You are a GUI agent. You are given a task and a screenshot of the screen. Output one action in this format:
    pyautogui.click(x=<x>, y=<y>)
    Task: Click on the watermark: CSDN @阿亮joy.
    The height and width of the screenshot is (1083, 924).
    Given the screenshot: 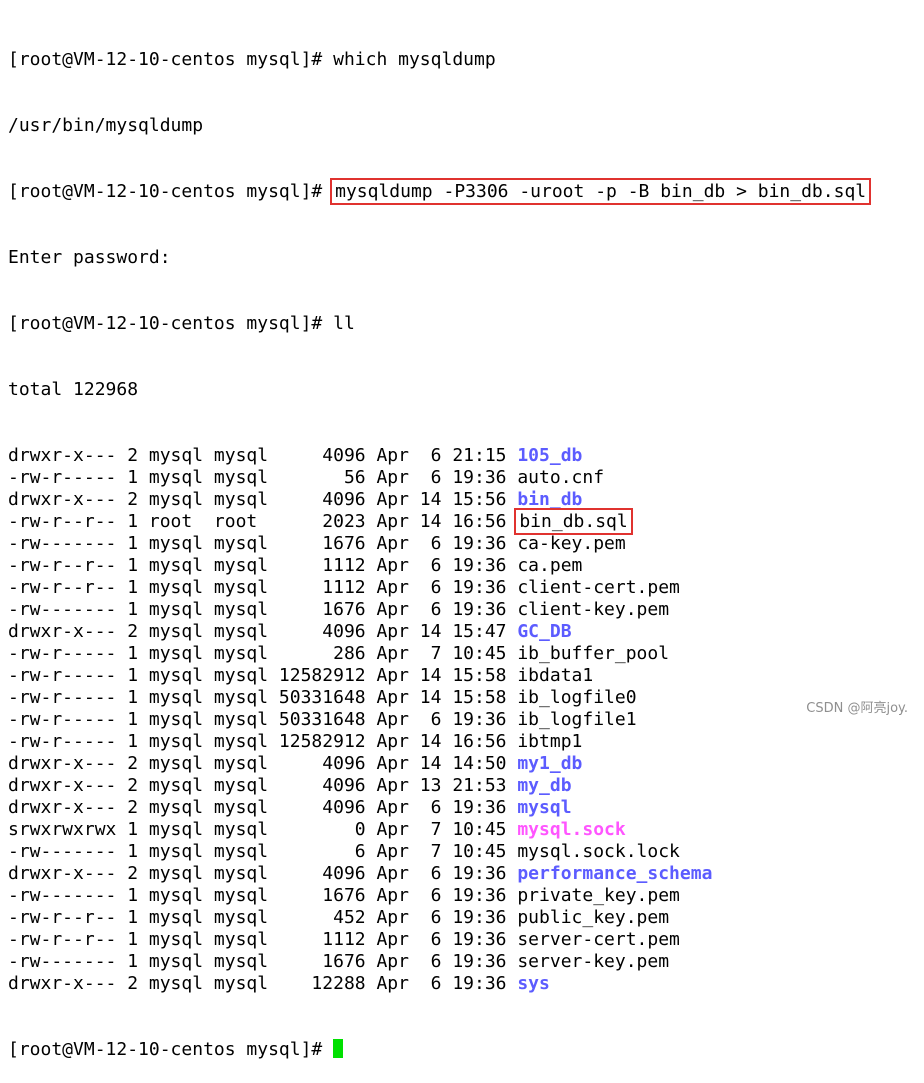 What is the action you would take?
    pyautogui.click(x=857, y=708)
    